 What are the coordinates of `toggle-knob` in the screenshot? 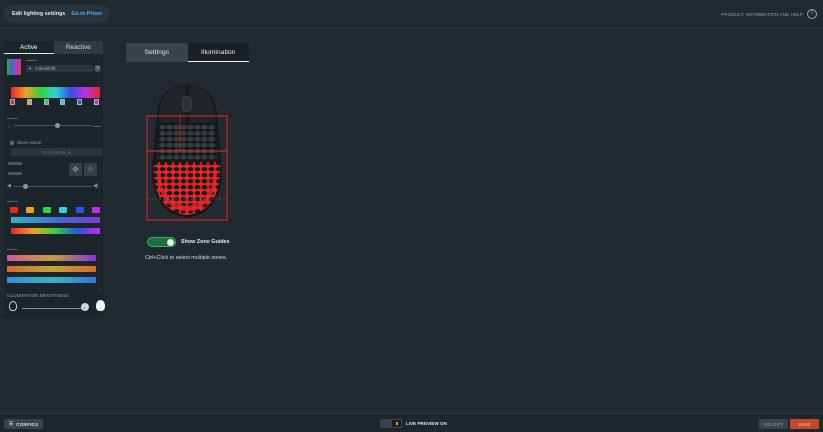 It's located at (170, 242).